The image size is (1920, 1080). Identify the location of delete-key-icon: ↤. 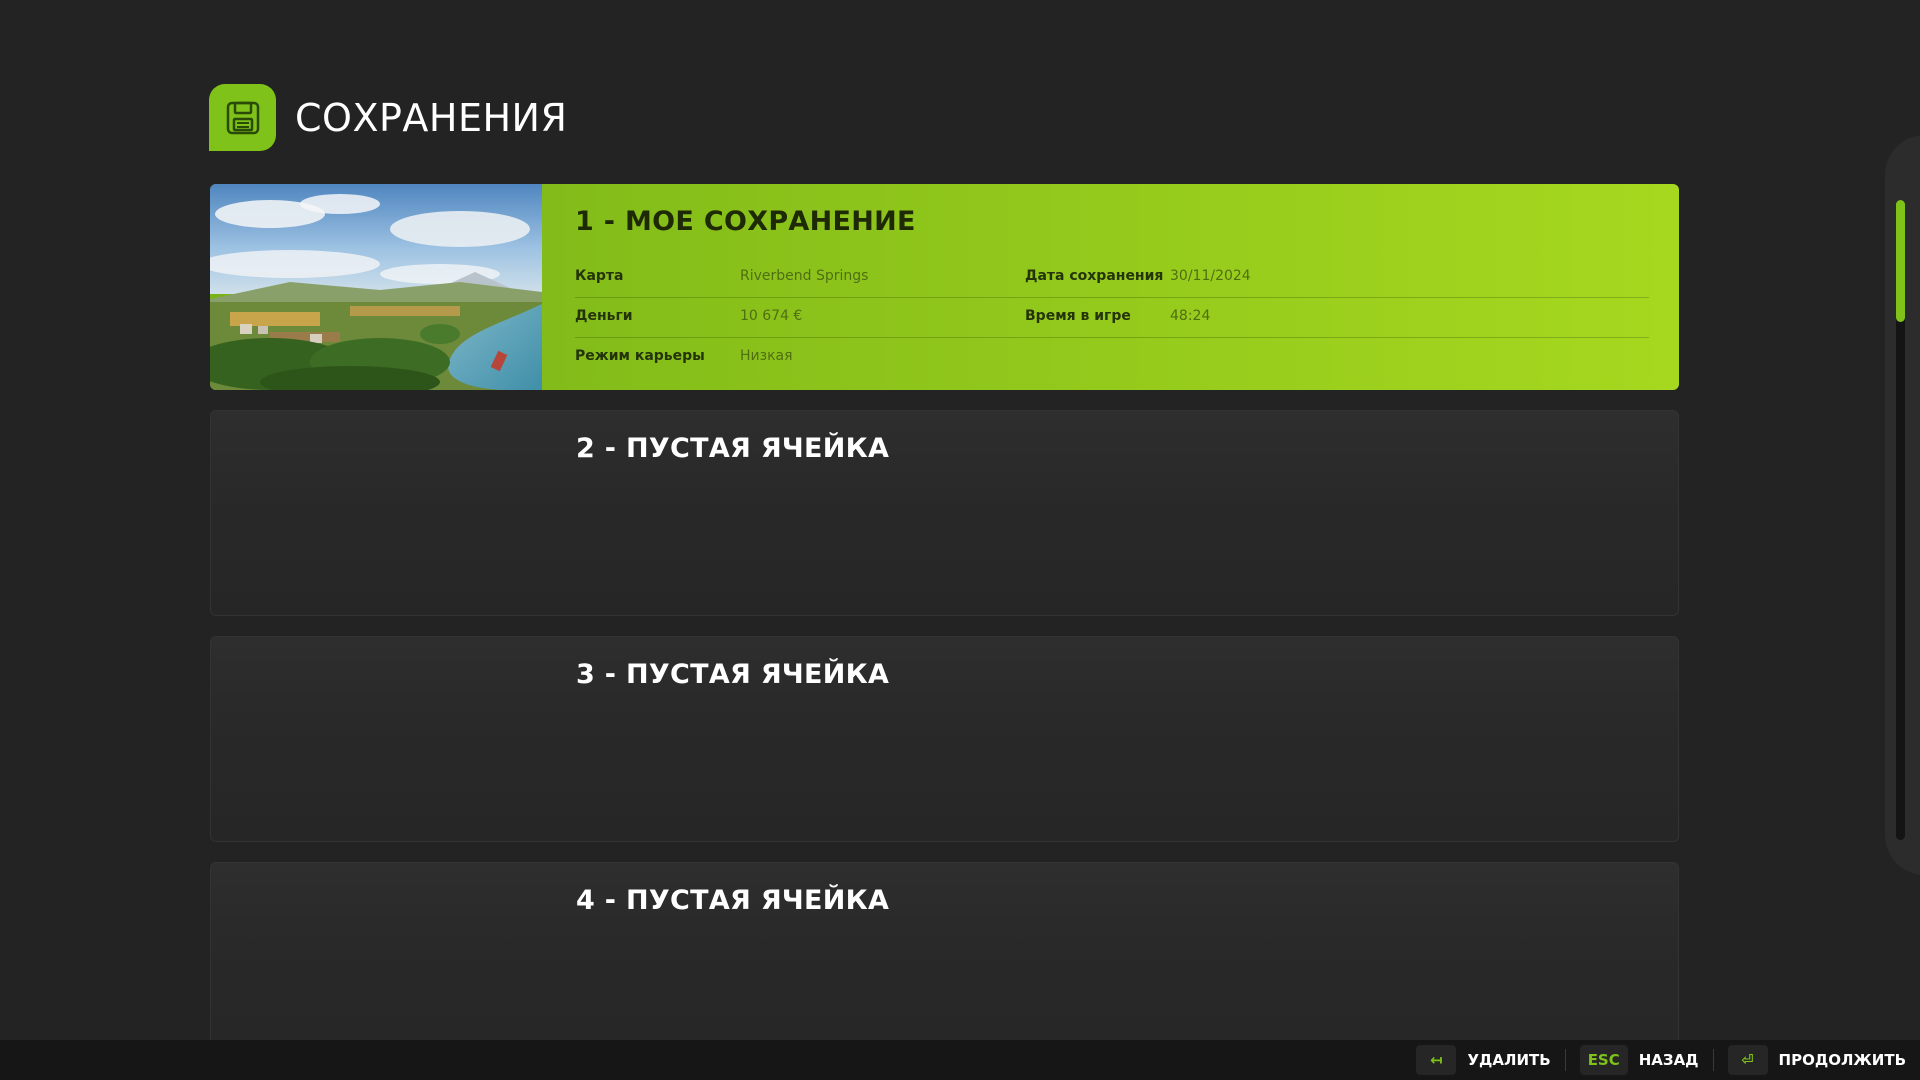
(1436, 1060).